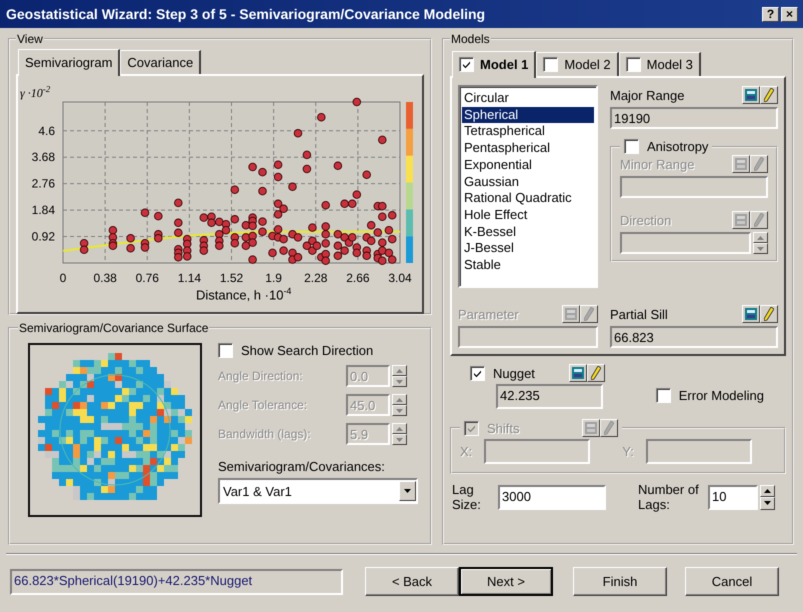 The height and width of the screenshot is (612, 803). What do you see at coordinates (694, 337) in the screenshot?
I see `input-field: 66.823` at bounding box center [694, 337].